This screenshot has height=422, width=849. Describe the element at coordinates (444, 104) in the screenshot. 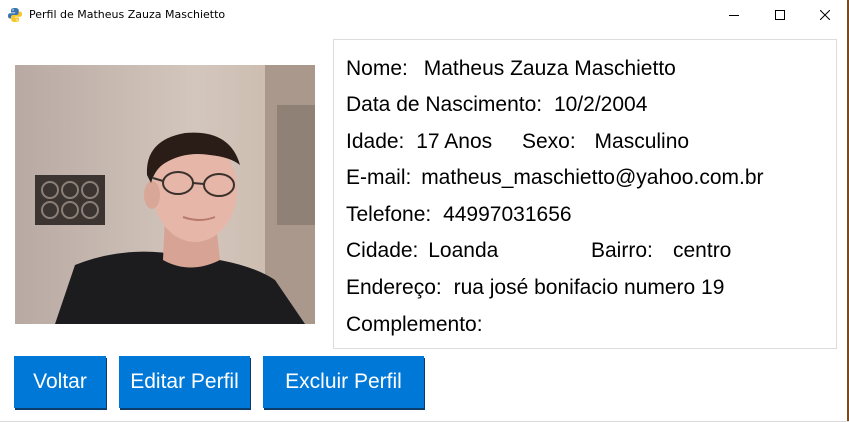

I see `birth-label: Data de Nascimento:` at that location.